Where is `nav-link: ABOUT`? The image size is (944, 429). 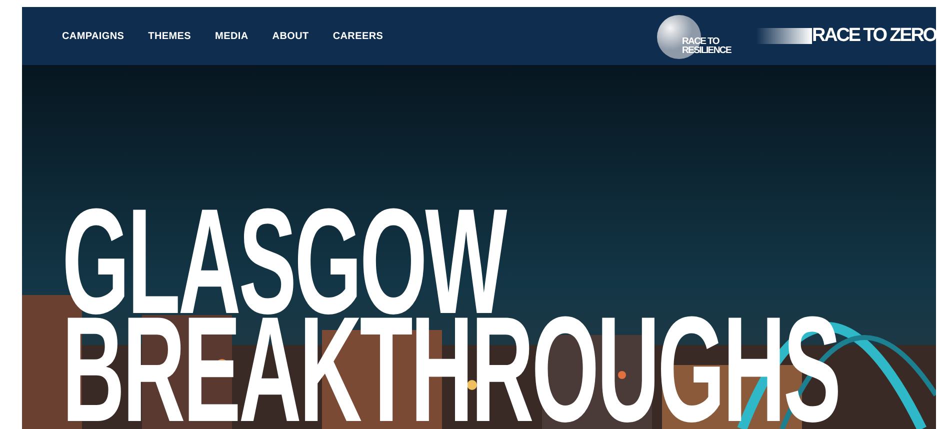 nav-link: ABOUT is located at coordinates (290, 36).